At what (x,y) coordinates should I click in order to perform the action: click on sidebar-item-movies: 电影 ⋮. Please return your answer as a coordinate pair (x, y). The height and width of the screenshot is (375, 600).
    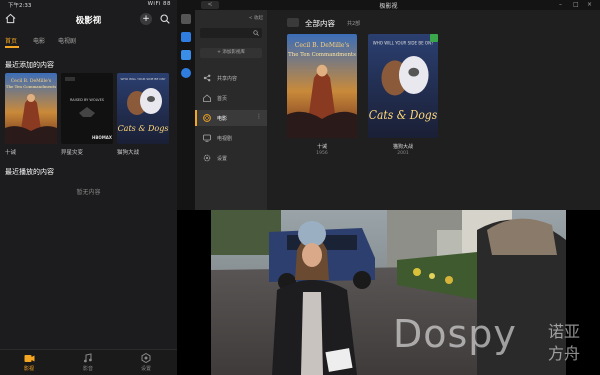
    Looking at the image, I should click on (231, 118).